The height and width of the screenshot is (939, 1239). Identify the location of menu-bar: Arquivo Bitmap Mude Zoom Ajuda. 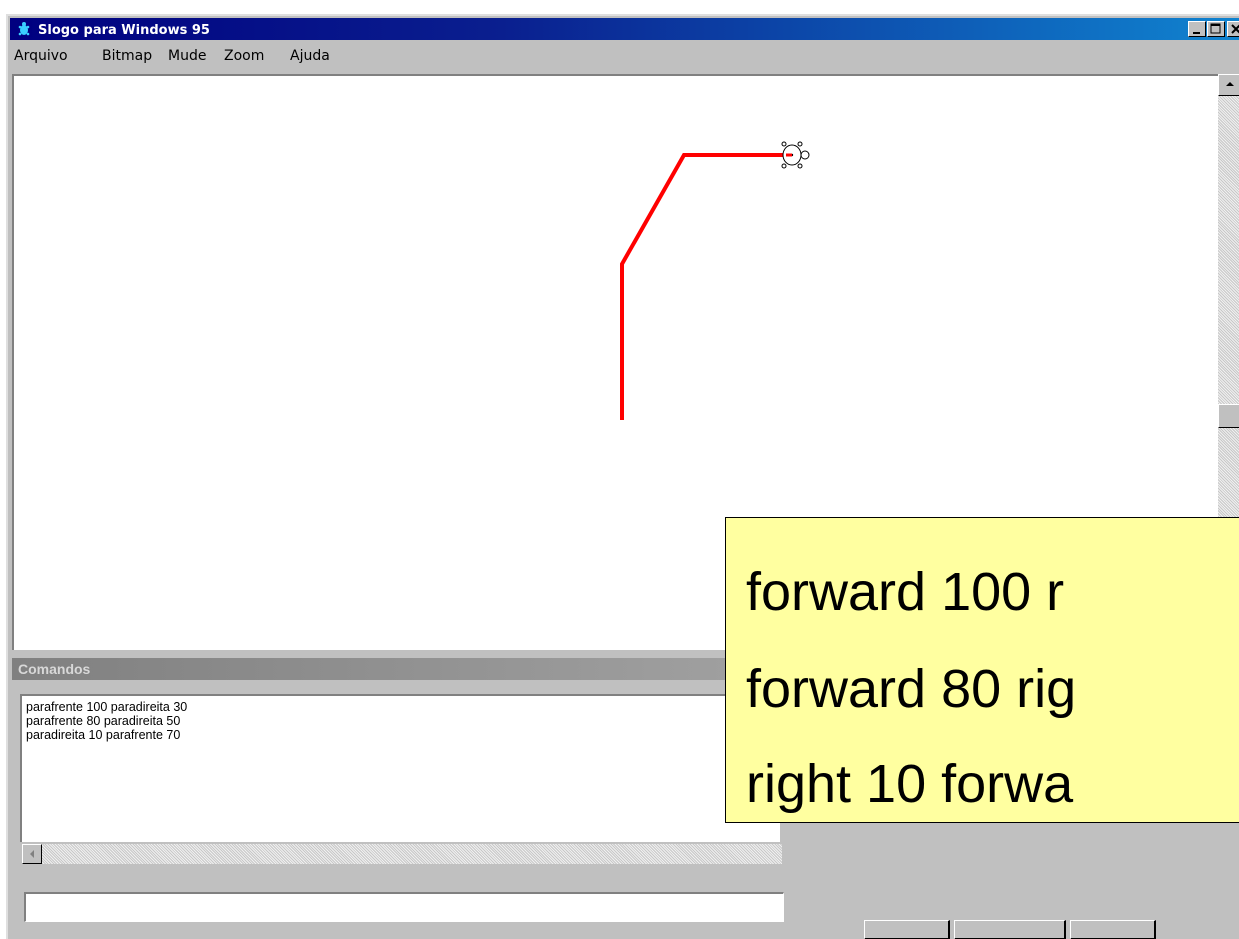
(624, 56).